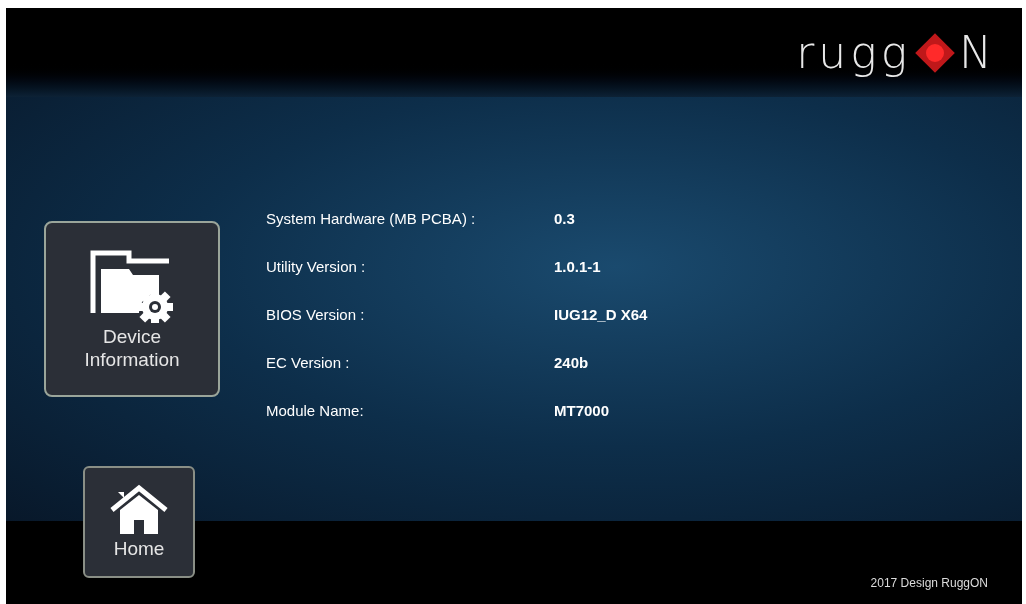 This screenshot has width=1026, height=604. What do you see at coordinates (601, 314) in the screenshot?
I see `info-value: IUG12_D X64` at bounding box center [601, 314].